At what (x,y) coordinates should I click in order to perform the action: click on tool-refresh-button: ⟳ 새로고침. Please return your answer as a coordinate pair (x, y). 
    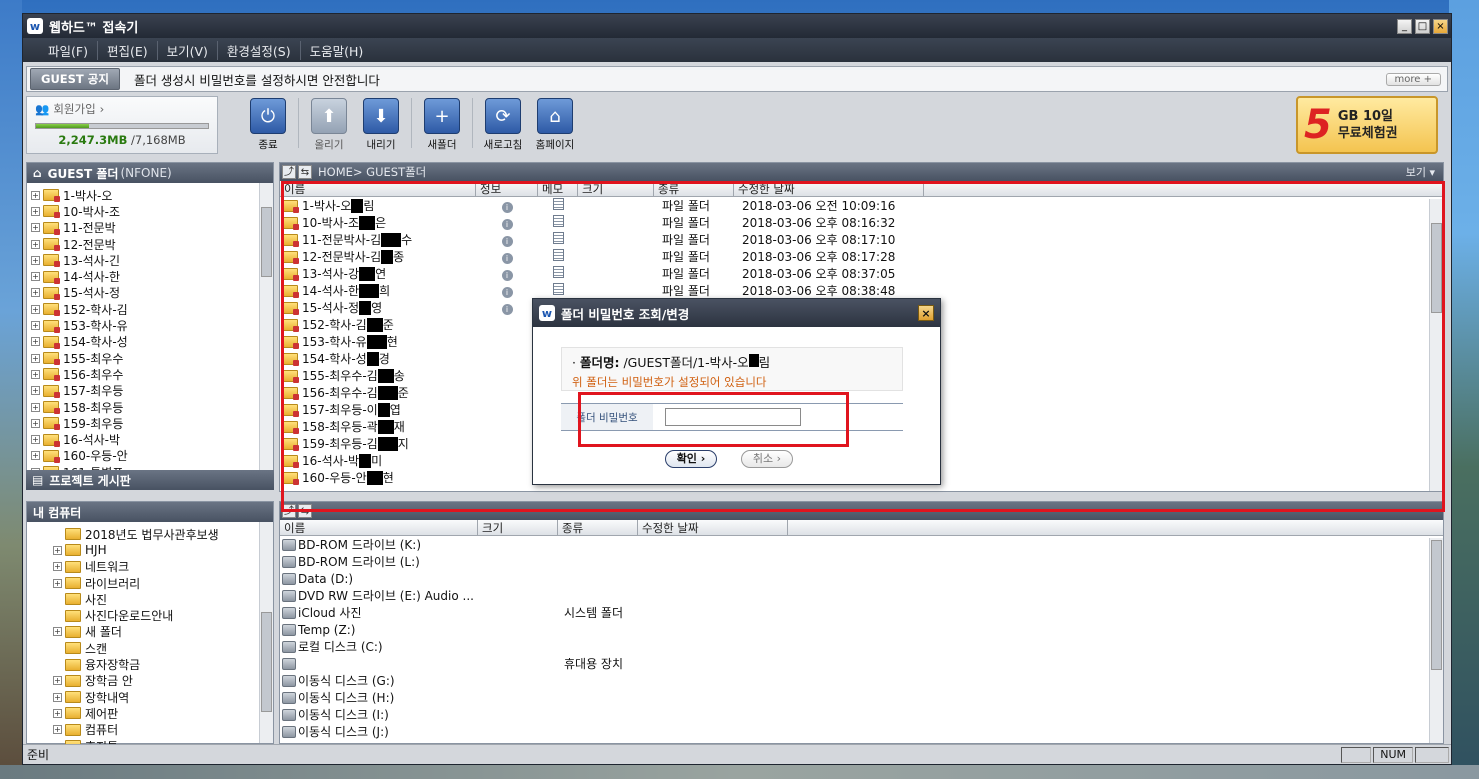
    Looking at the image, I should click on (503, 125).